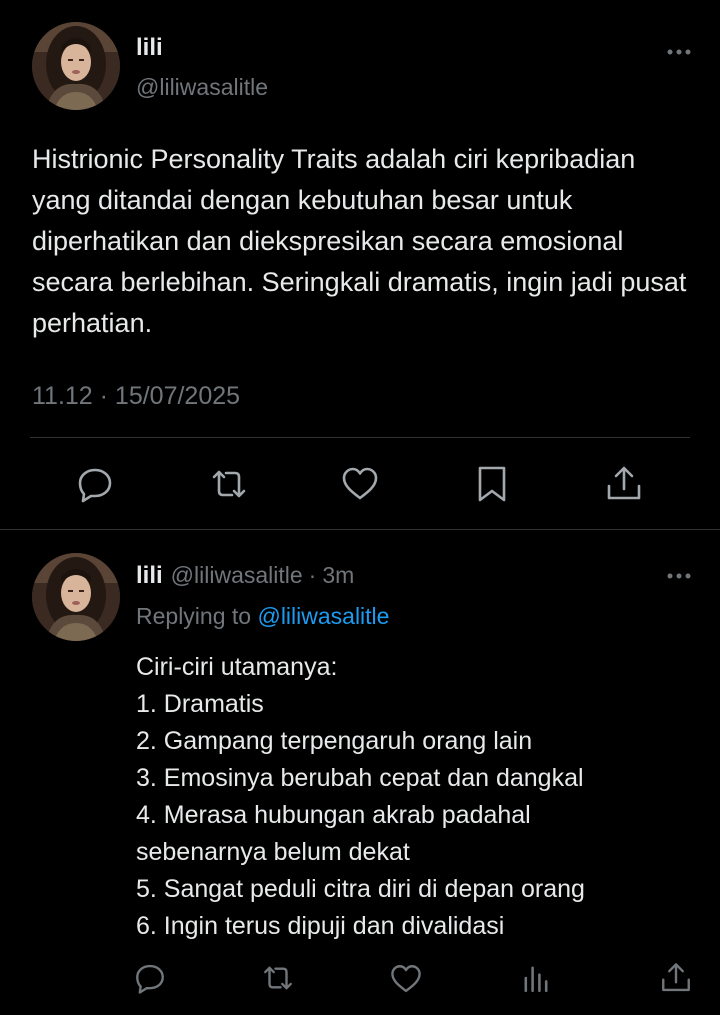 The width and height of the screenshot is (720, 1015). I want to click on reply-header: lili @liliwasalitle · 3m, so click(245, 576).